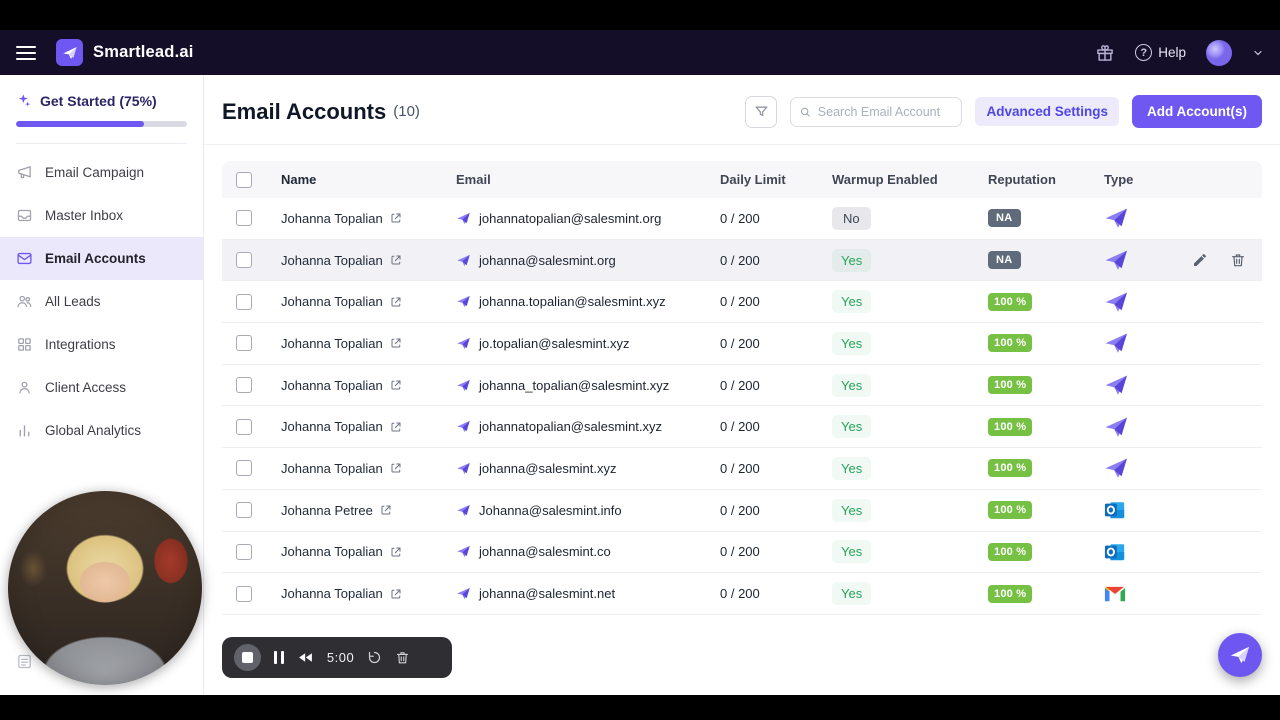  I want to click on gmail-type-icon, so click(1115, 593).